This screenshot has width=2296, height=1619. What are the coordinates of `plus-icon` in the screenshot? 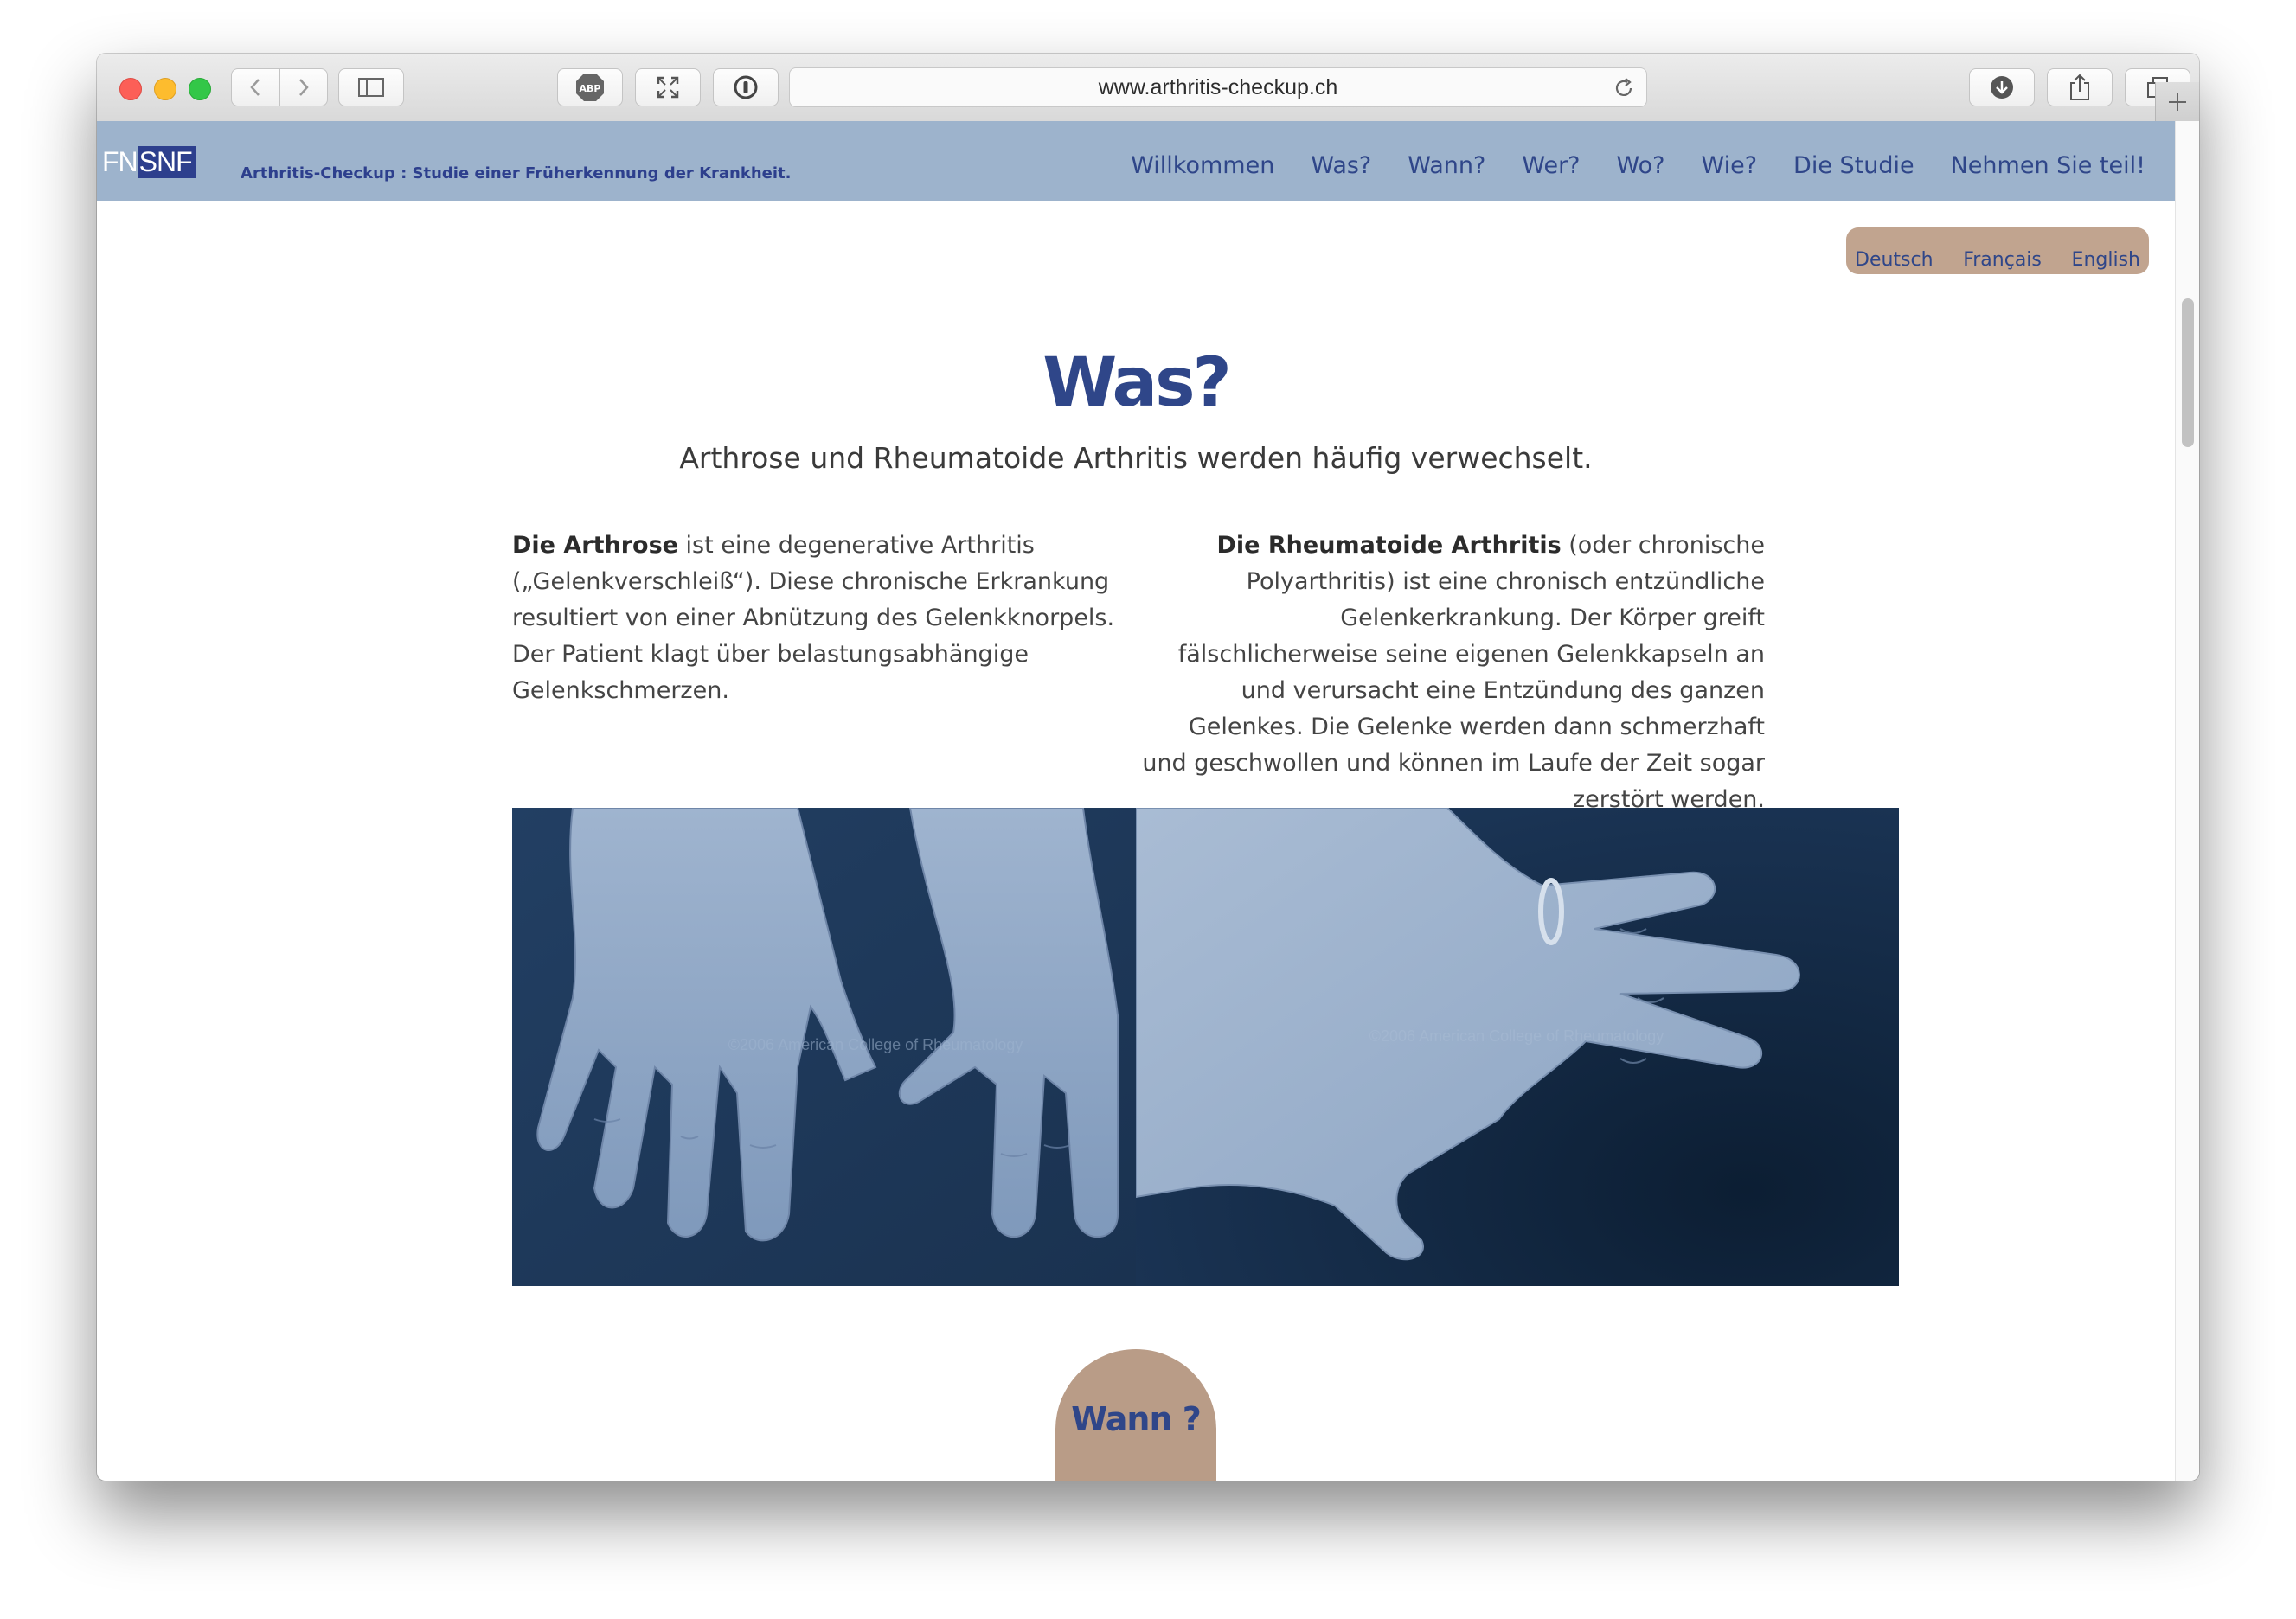 It's located at (2178, 102).